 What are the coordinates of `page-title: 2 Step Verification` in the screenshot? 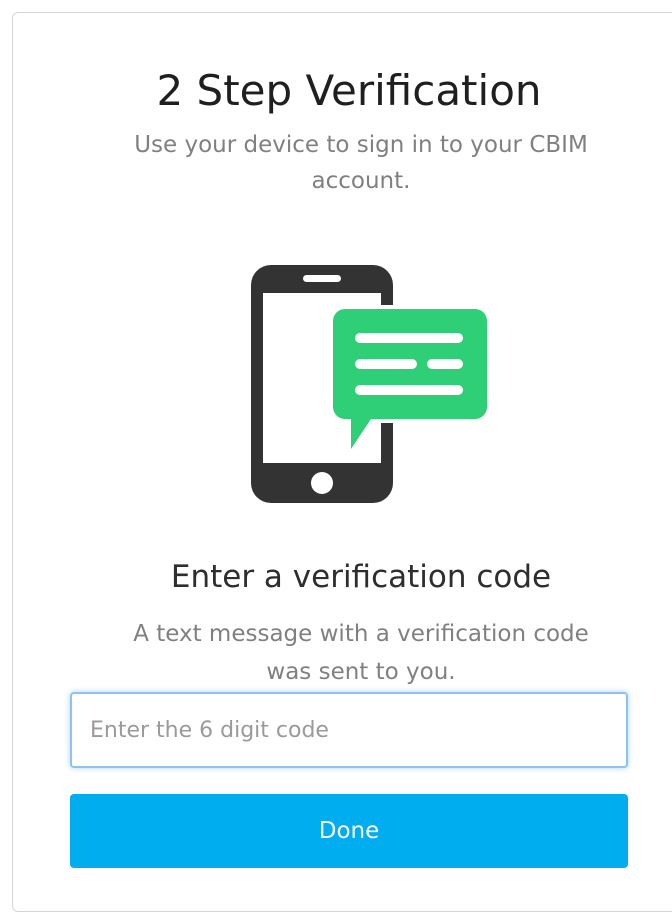 It's located at (349, 90).